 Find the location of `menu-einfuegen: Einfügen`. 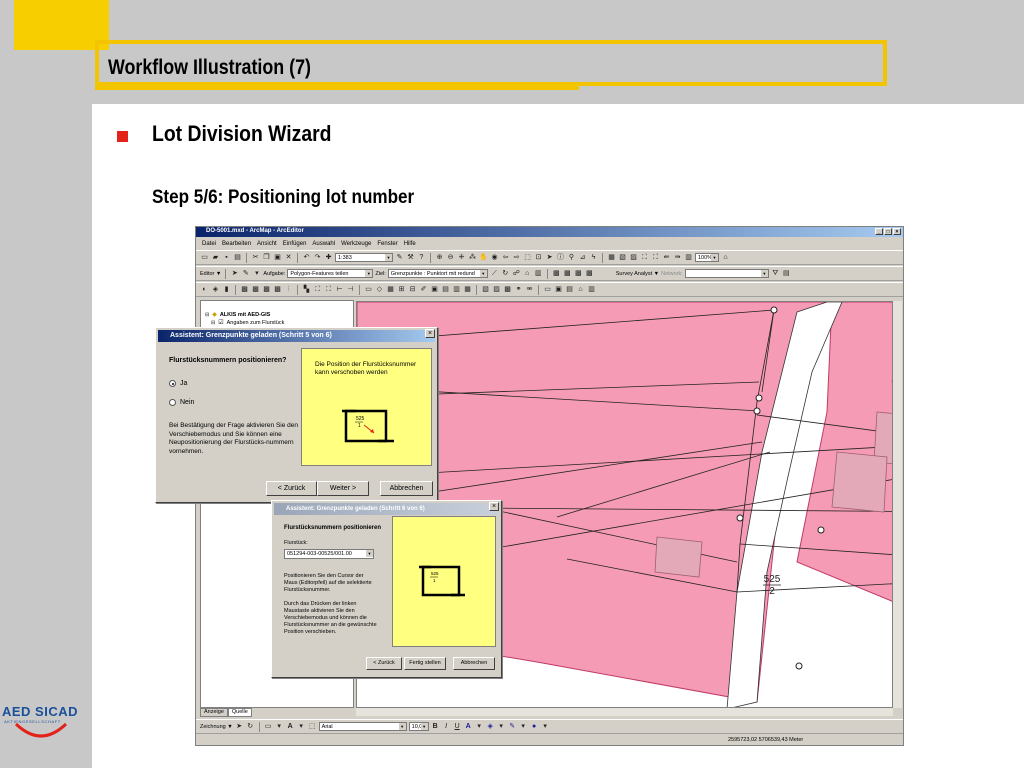

menu-einfuegen: Einfügen is located at coordinates (295, 244).